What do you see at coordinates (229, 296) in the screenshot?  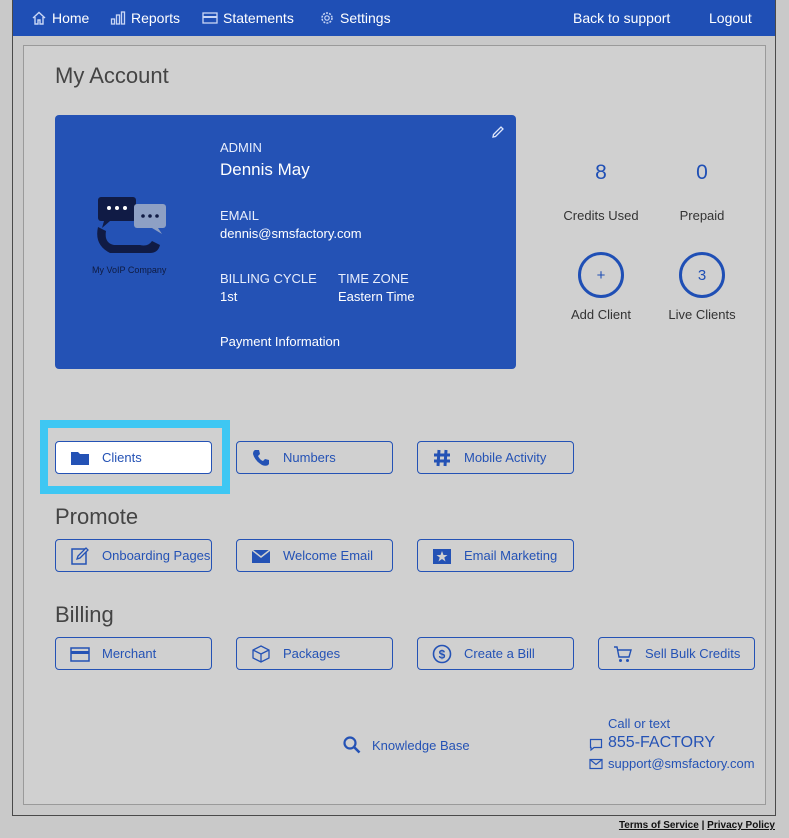 I see `billing-cycle-value: 1st` at bounding box center [229, 296].